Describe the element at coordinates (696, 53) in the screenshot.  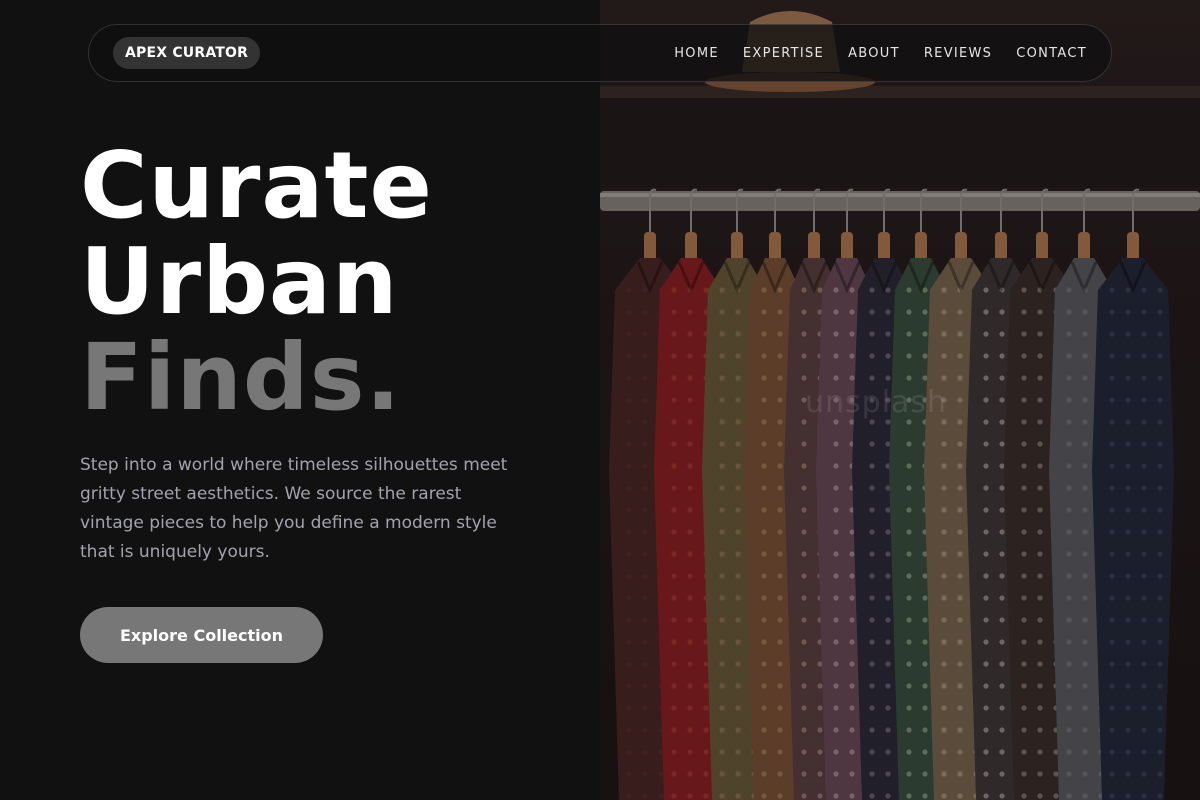
I see `nav-link-home: HOME` at that location.